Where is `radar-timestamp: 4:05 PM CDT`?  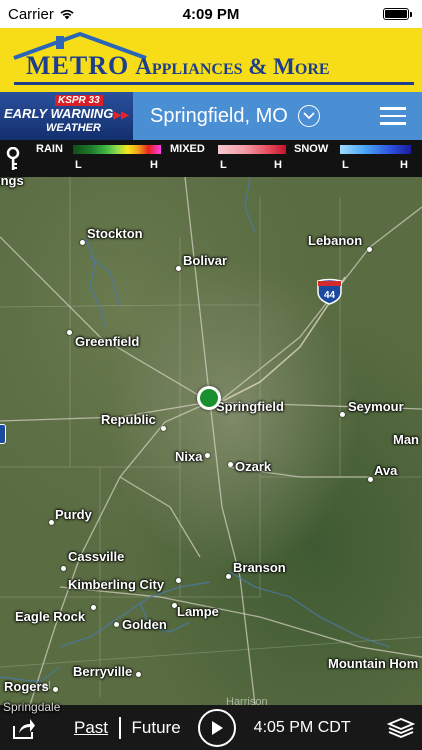 radar-timestamp: 4:05 PM CDT is located at coordinates (302, 727).